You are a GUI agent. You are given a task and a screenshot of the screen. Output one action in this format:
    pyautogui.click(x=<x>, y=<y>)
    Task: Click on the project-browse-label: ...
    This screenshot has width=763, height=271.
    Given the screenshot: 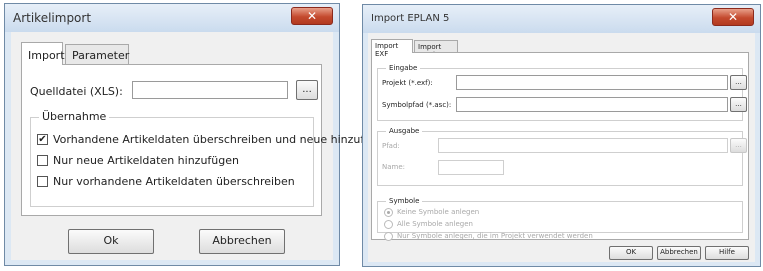 What is the action you would take?
    pyautogui.click(x=738, y=82)
    